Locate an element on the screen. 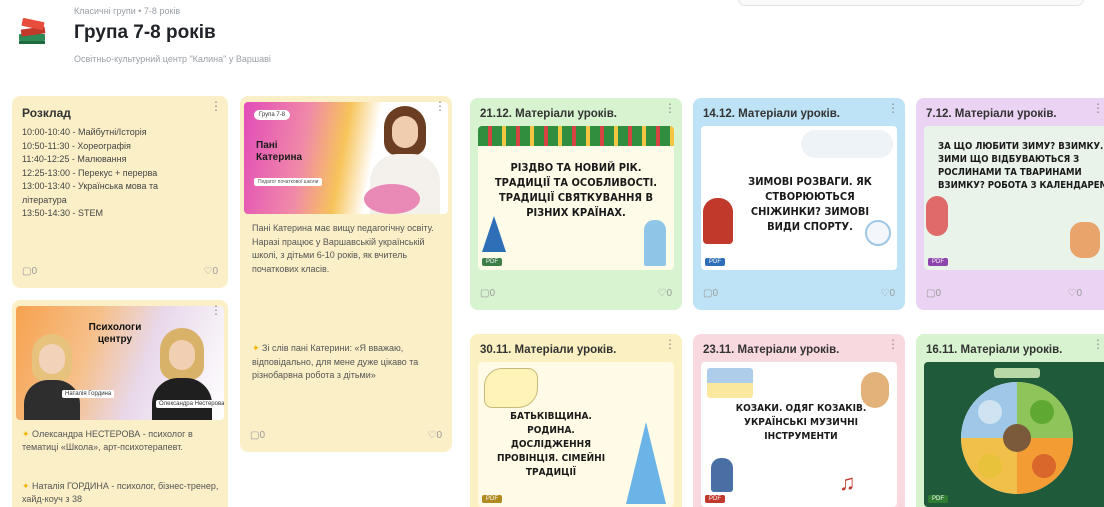 The width and height of the screenshot is (1104, 507). lesson-card: 16.11. Матеріали уроків. ⋮ PDF is located at coordinates (1010, 420).